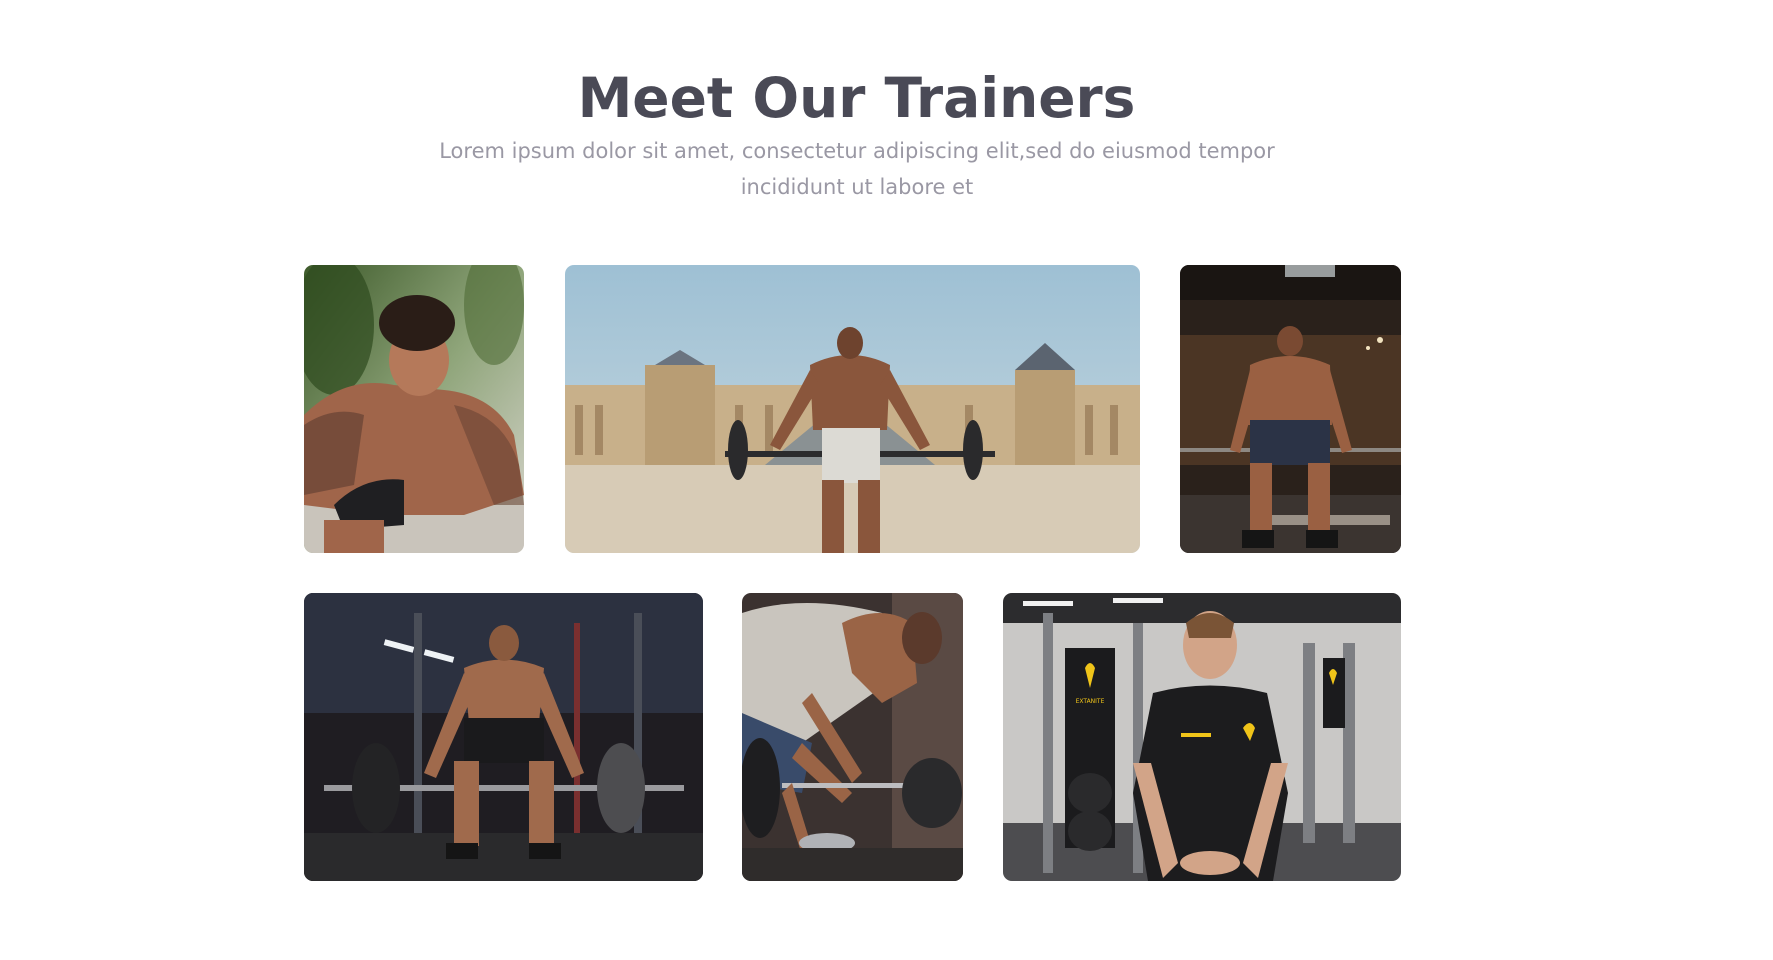 This screenshot has height=960, width=1773. Describe the element at coordinates (1090, 701) in the screenshot. I see `shirt-logo-text: EXTANITE` at that location.